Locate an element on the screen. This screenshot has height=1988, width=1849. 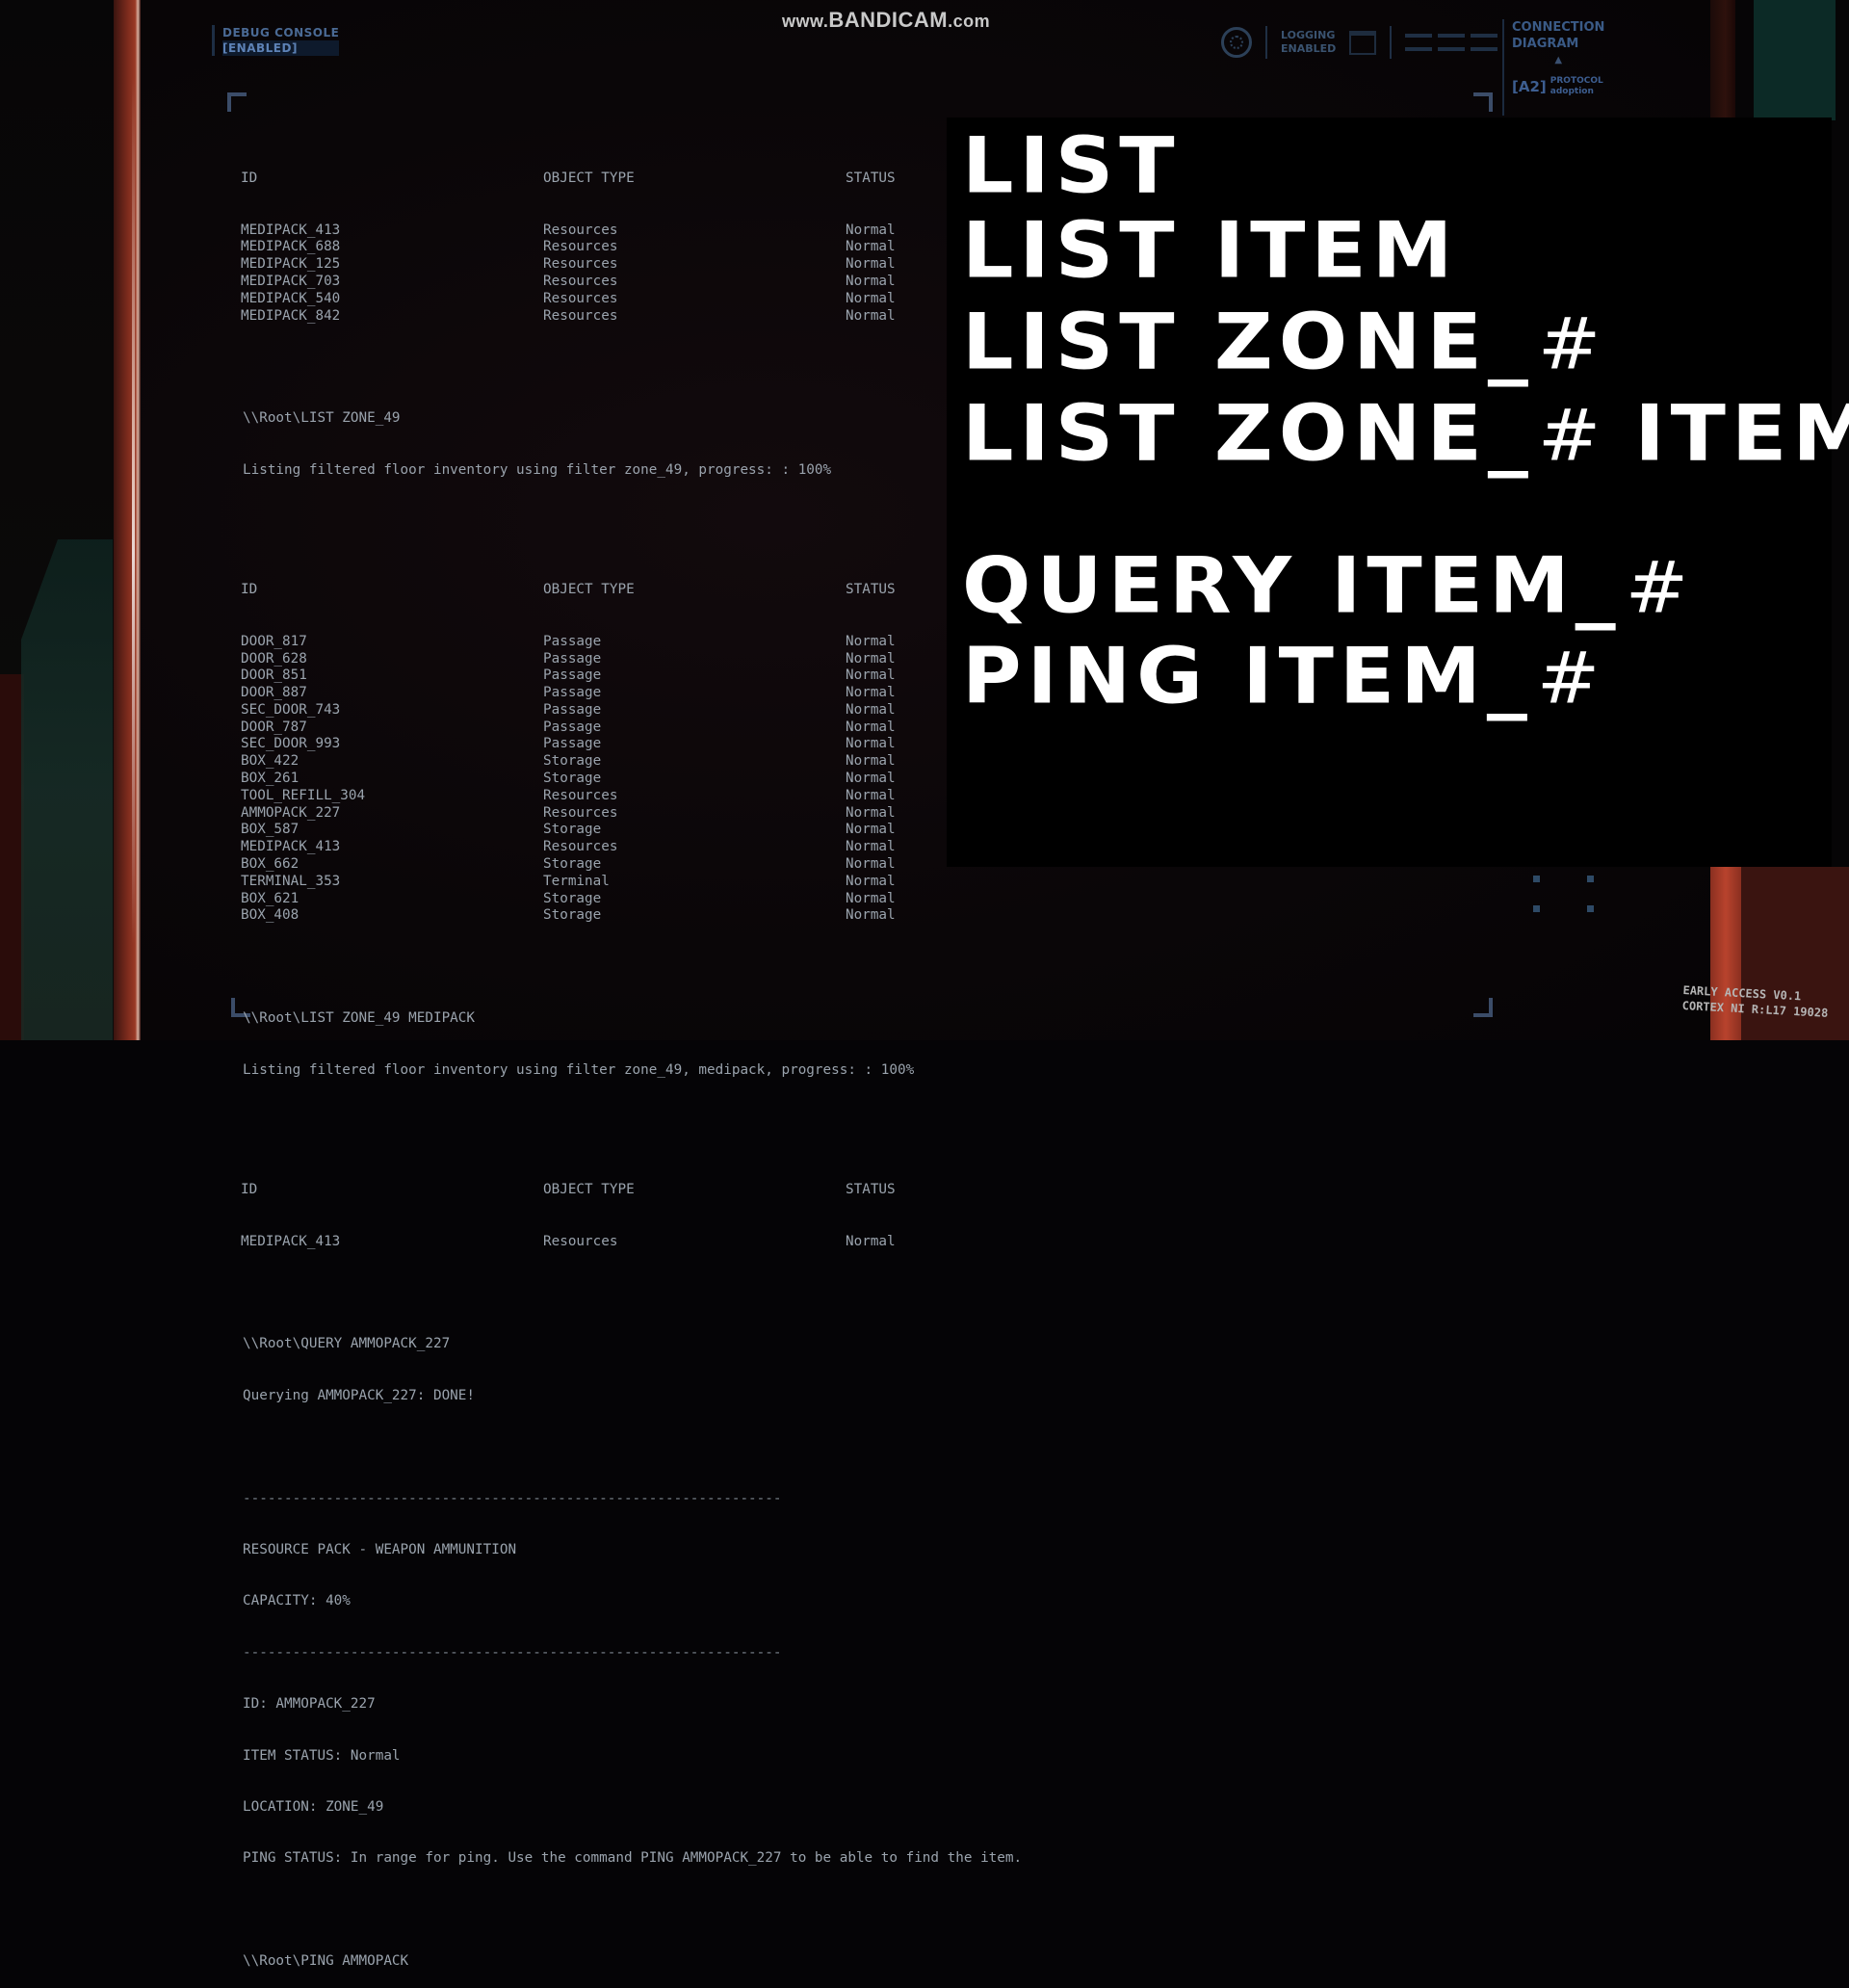
item-id: BOX_621 is located at coordinates (270, 898).